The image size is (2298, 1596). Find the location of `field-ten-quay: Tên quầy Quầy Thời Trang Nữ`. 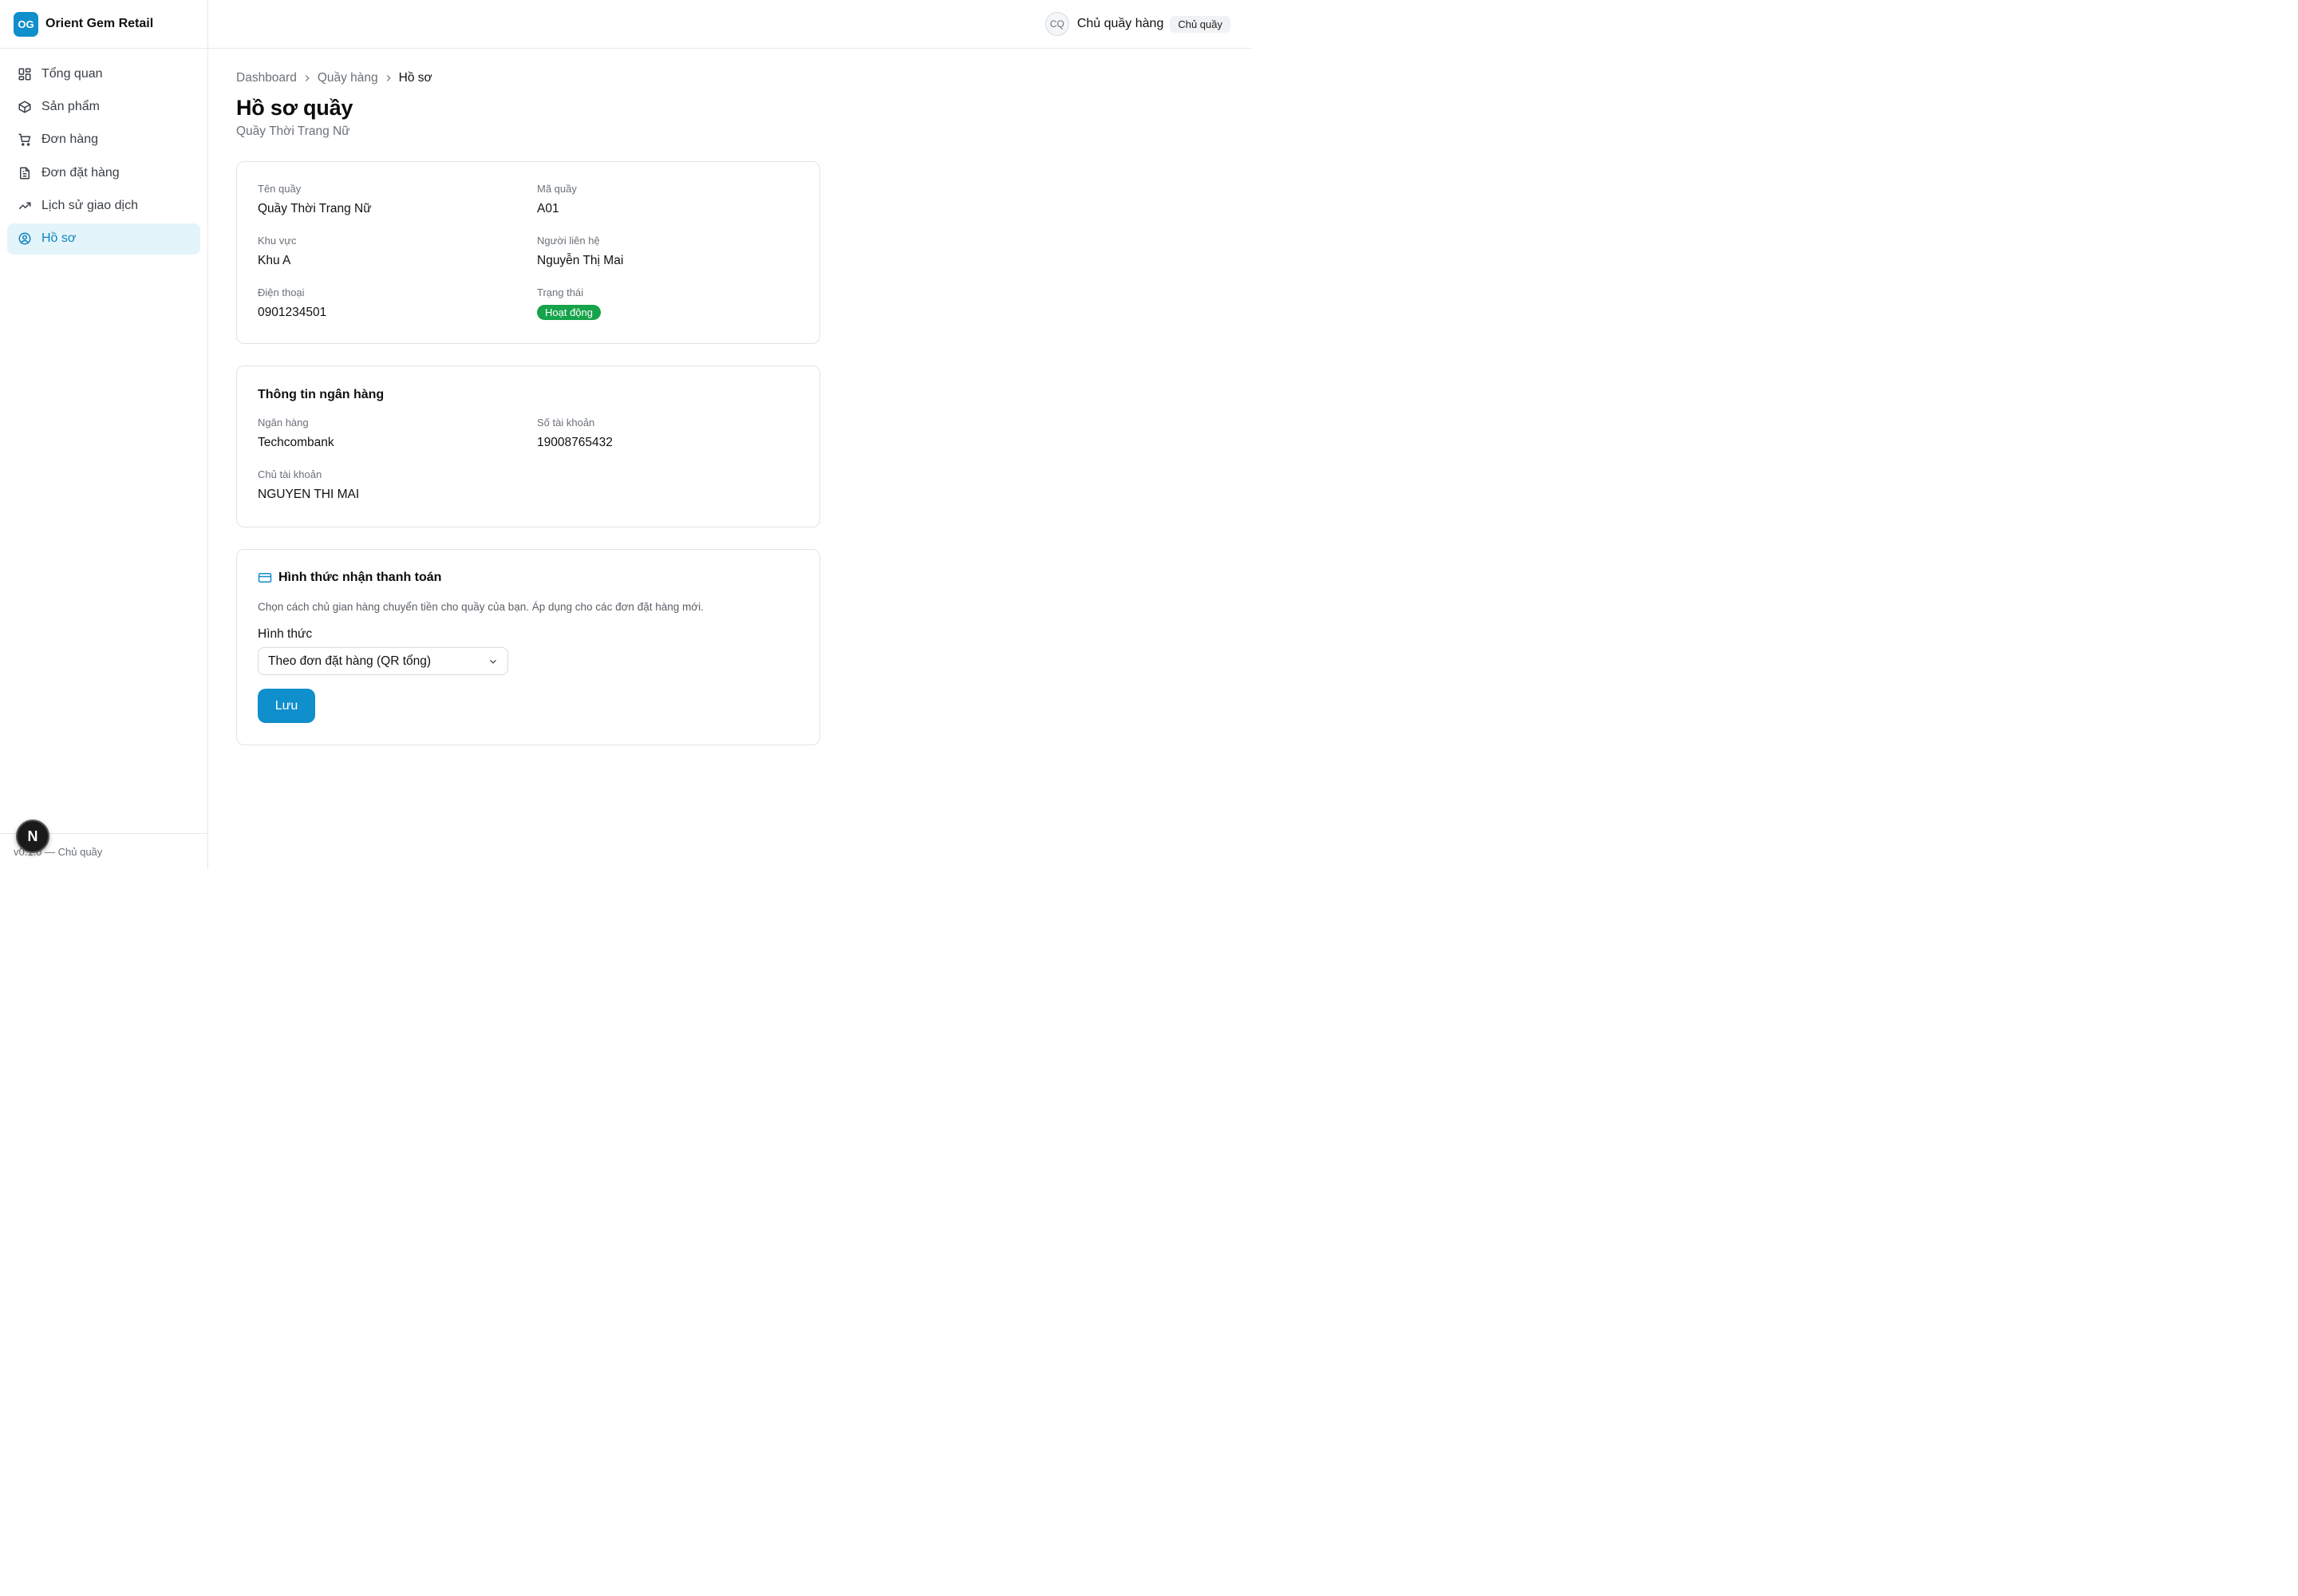

field-ten-quay: Tên quầy Quầy Thời Trang Nữ is located at coordinates (398, 201).